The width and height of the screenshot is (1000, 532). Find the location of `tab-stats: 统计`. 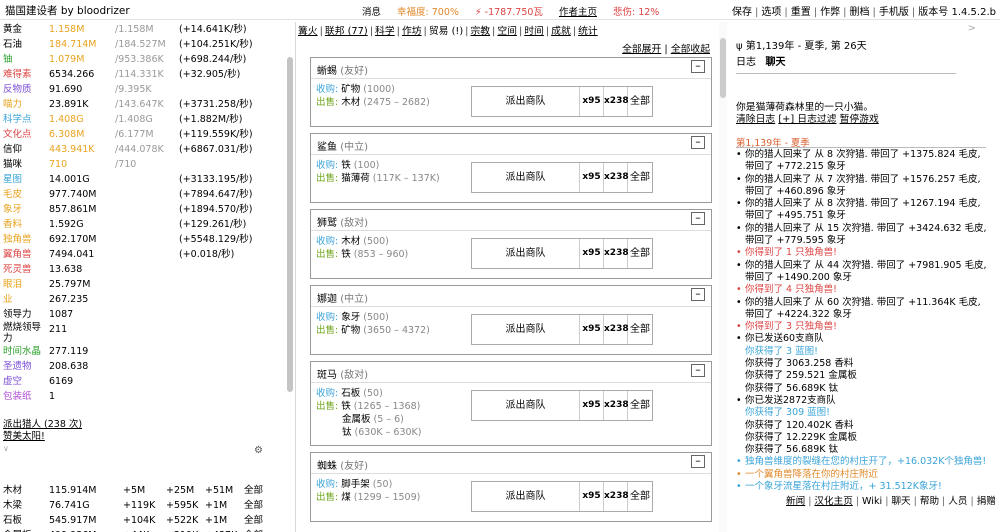

tab-stats: 统计 is located at coordinates (588, 31).